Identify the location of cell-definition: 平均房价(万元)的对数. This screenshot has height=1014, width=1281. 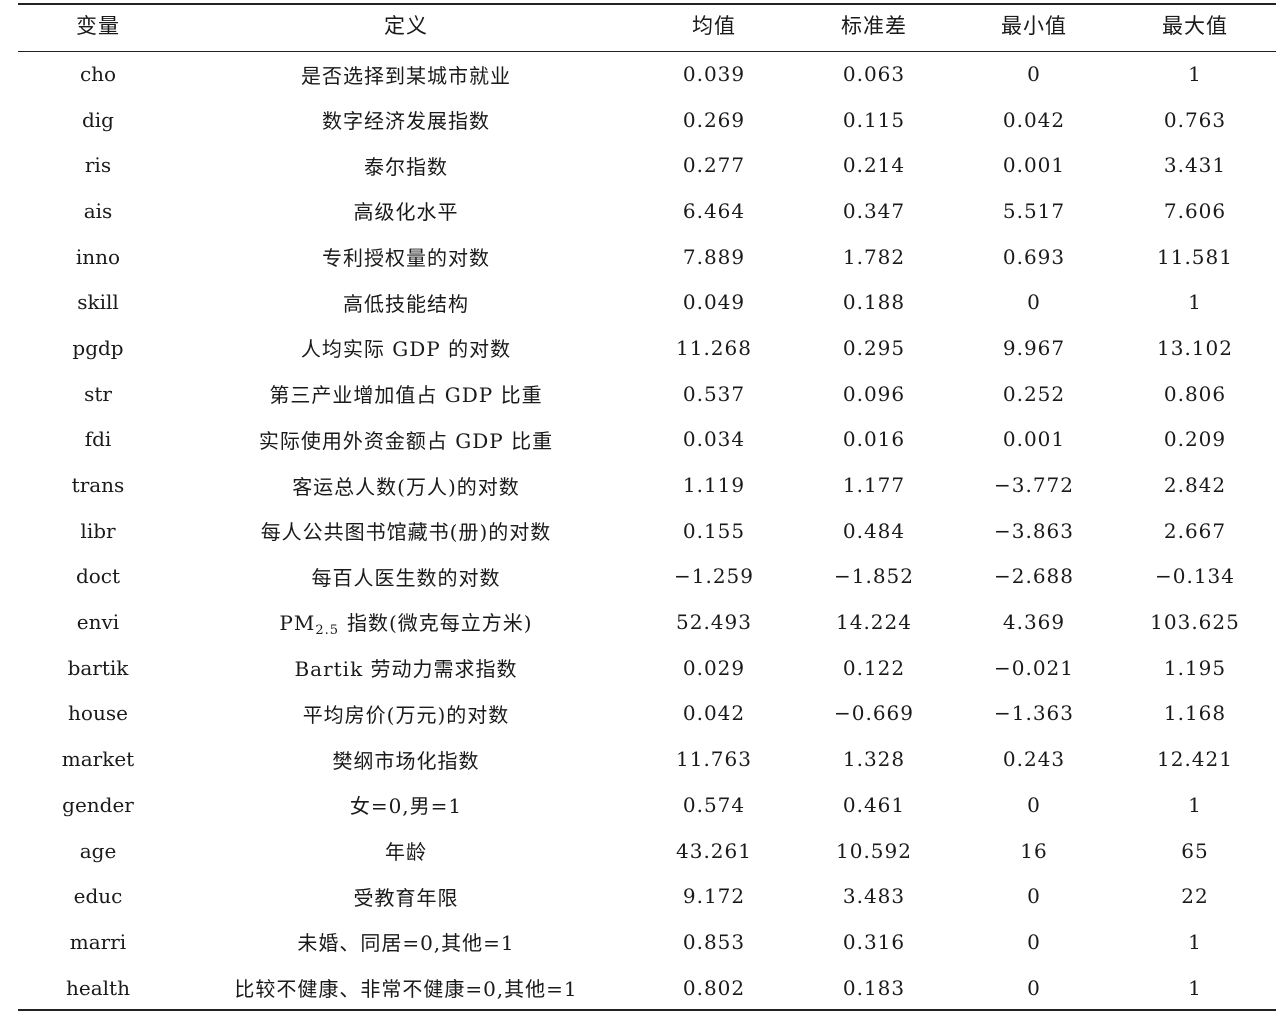
(406, 714).